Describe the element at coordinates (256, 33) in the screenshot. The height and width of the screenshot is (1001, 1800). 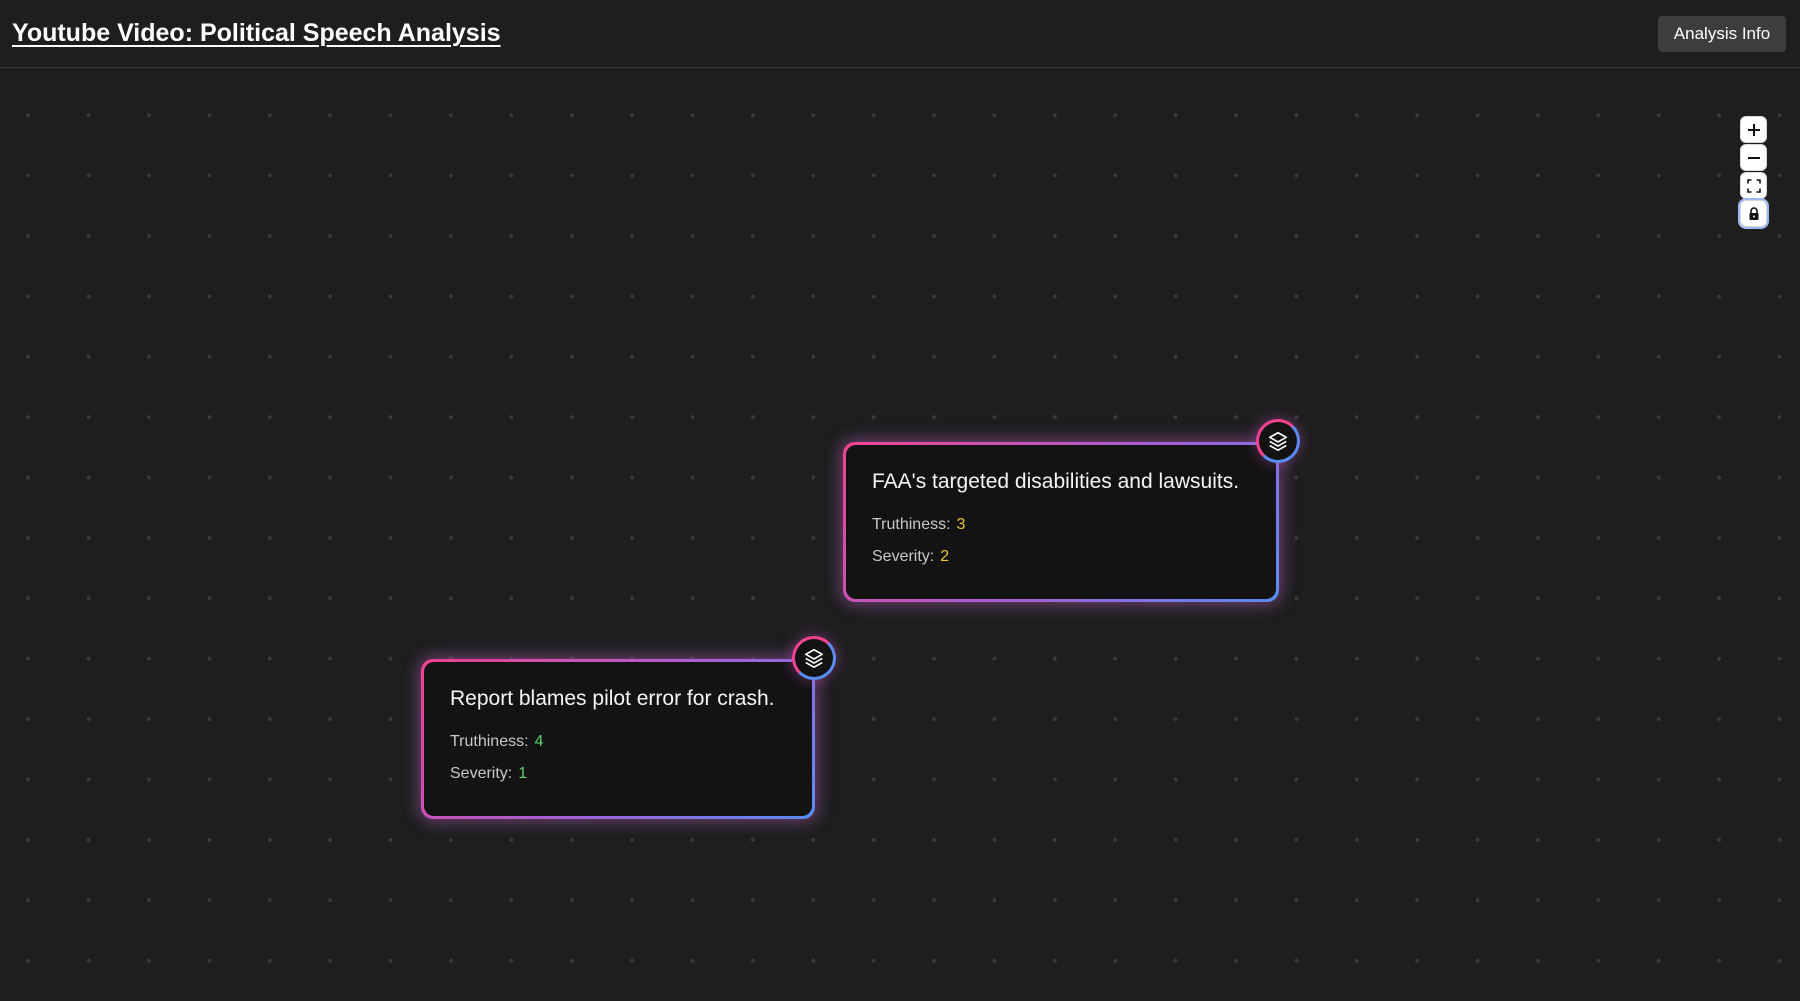
I see `page-title: Youtube Video: Political Speech Analysis` at that location.